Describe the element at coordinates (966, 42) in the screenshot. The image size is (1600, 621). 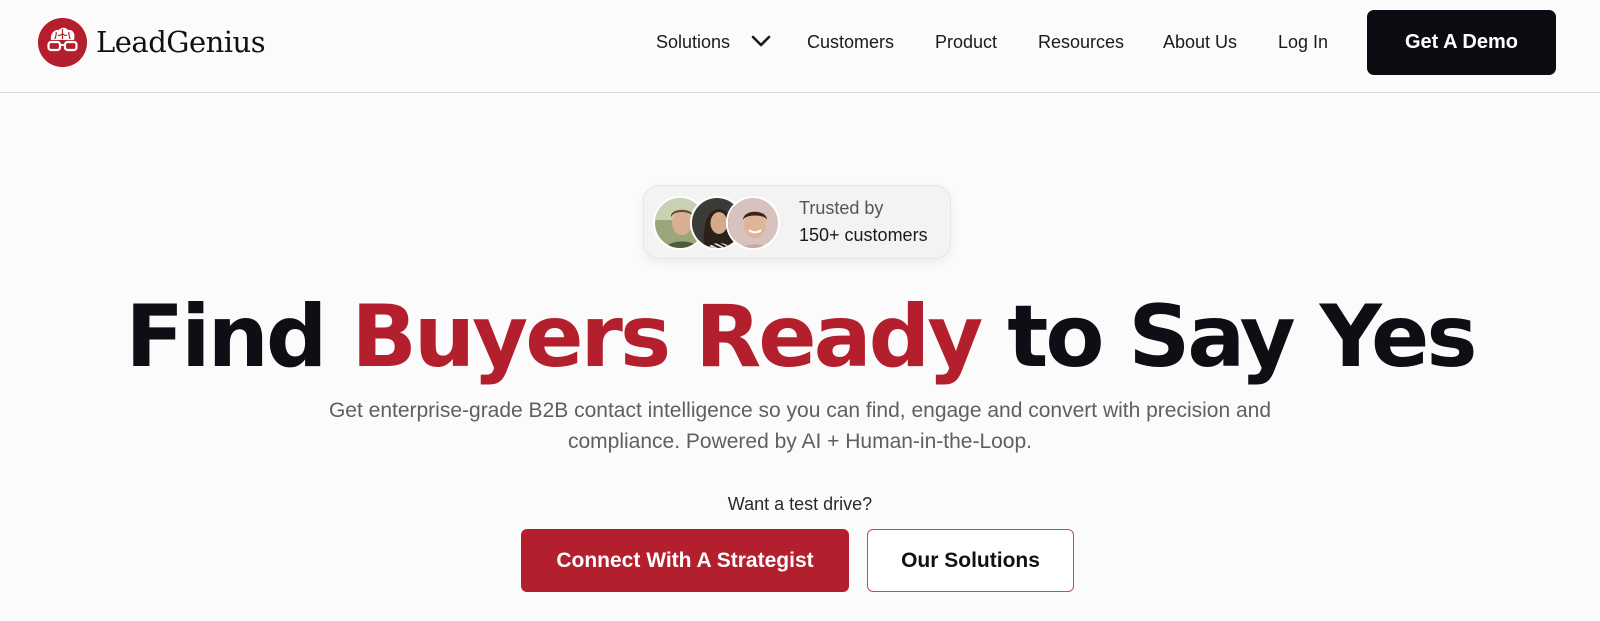
I see `nav-item-product: Product` at that location.